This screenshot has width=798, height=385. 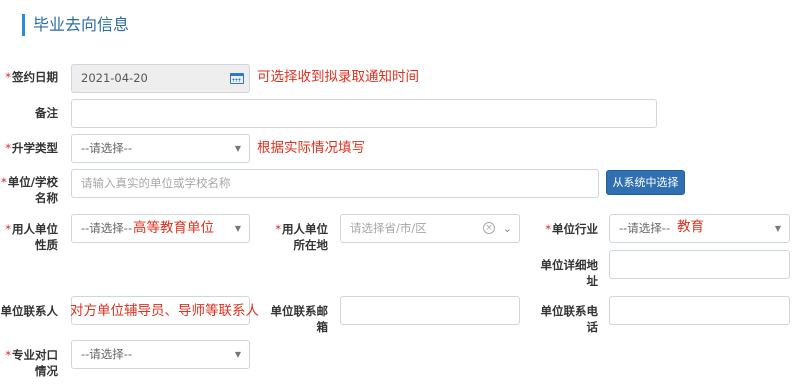 I want to click on section-accent-bar, so click(x=23, y=25).